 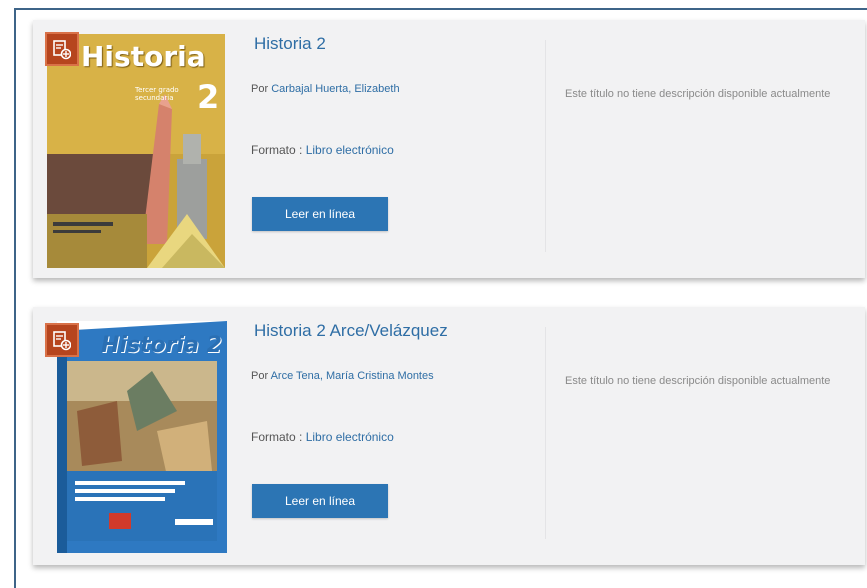 What do you see at coordinates (136, 151) in the screenshot?
I see `book-cover: Historia 2 Tercer grado secundaria` at bounding box center [136, 151].